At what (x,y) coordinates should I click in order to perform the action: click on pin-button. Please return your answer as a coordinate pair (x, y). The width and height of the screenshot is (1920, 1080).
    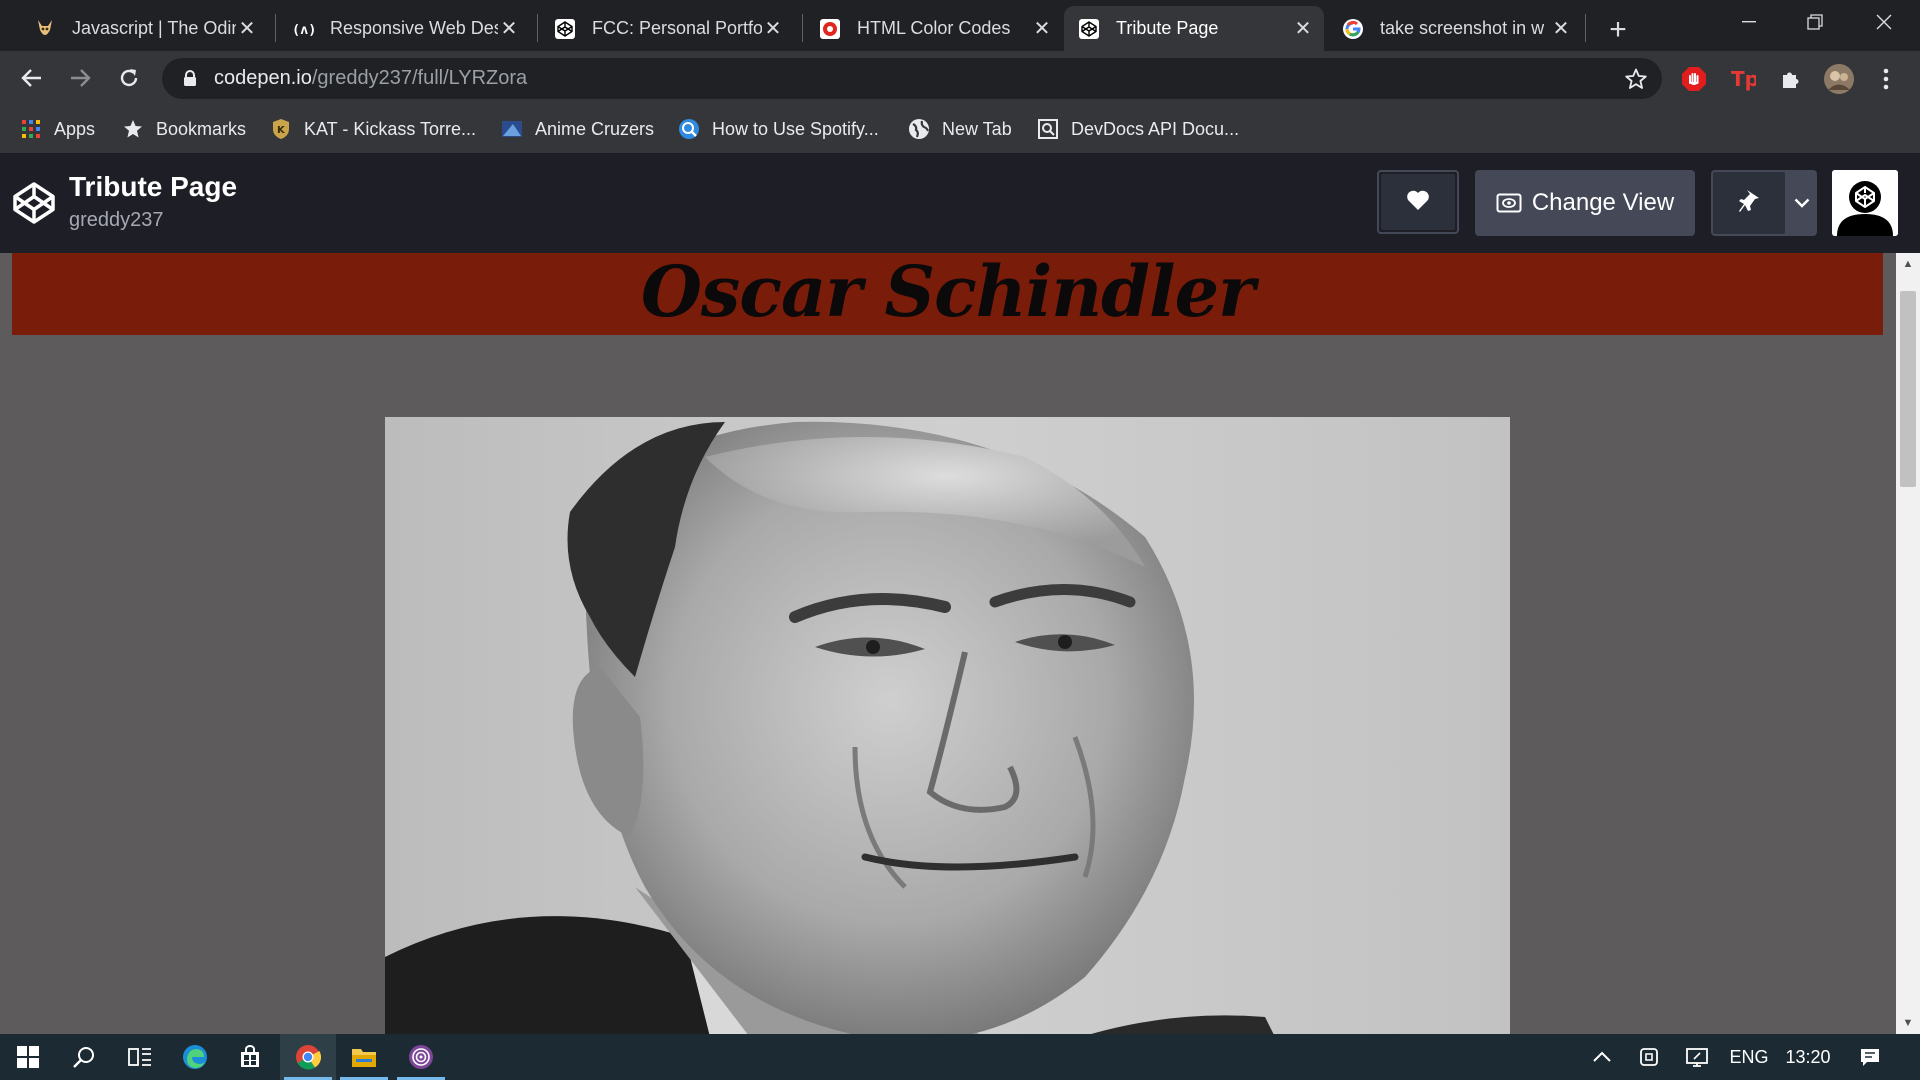
    Looking at the image, I should click on (1749, 203).